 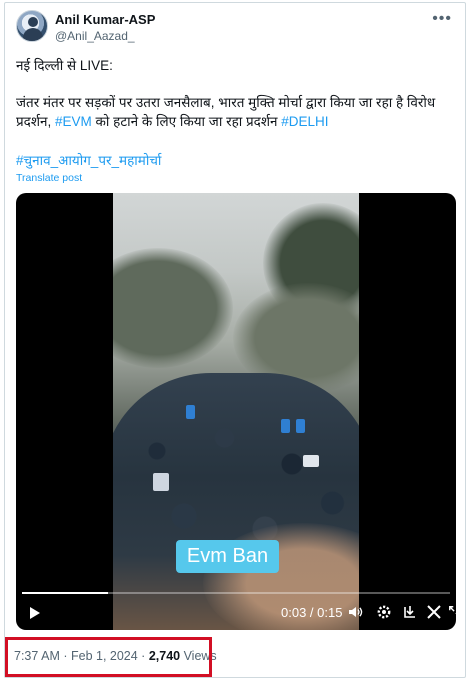 I want to click on tweet-line-1: नई दिल्ली से LIVE:, so click(x=64, y=65).